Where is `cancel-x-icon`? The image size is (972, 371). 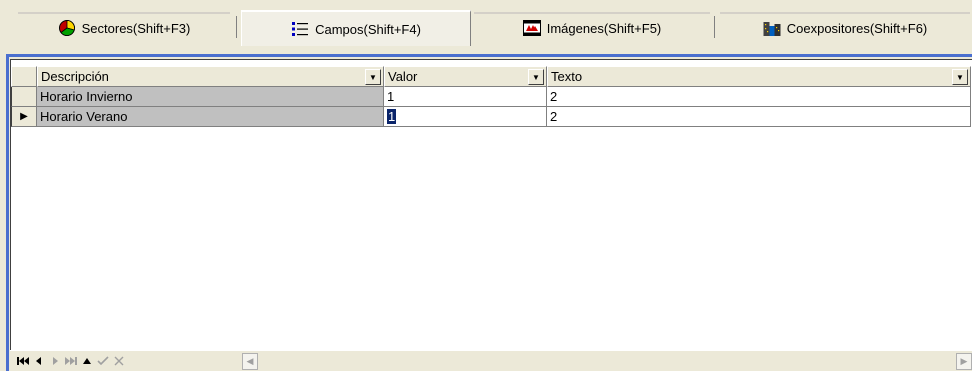 cancel-x-icon is located at coordinates (118, 361).